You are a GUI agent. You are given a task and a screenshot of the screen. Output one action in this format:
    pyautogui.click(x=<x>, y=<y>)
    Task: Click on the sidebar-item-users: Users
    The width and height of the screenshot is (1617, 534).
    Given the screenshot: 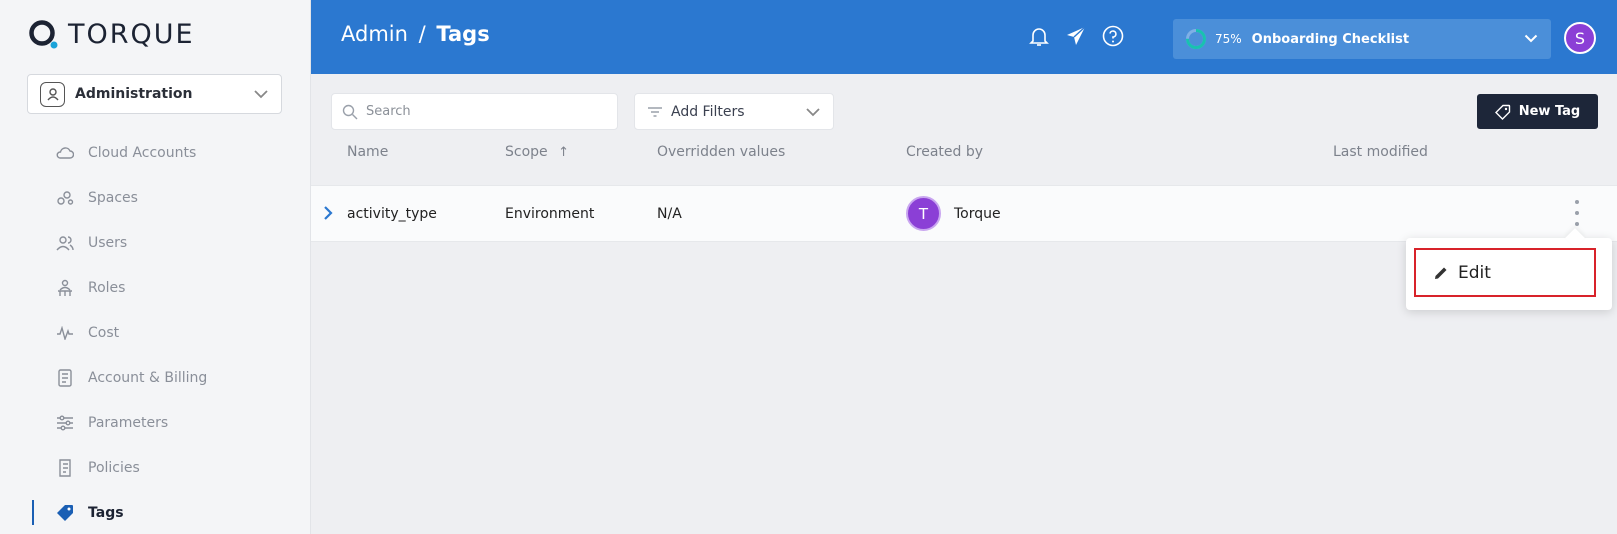 What is the action you would take?
    pyautogui.click(x=155, y=242)
    